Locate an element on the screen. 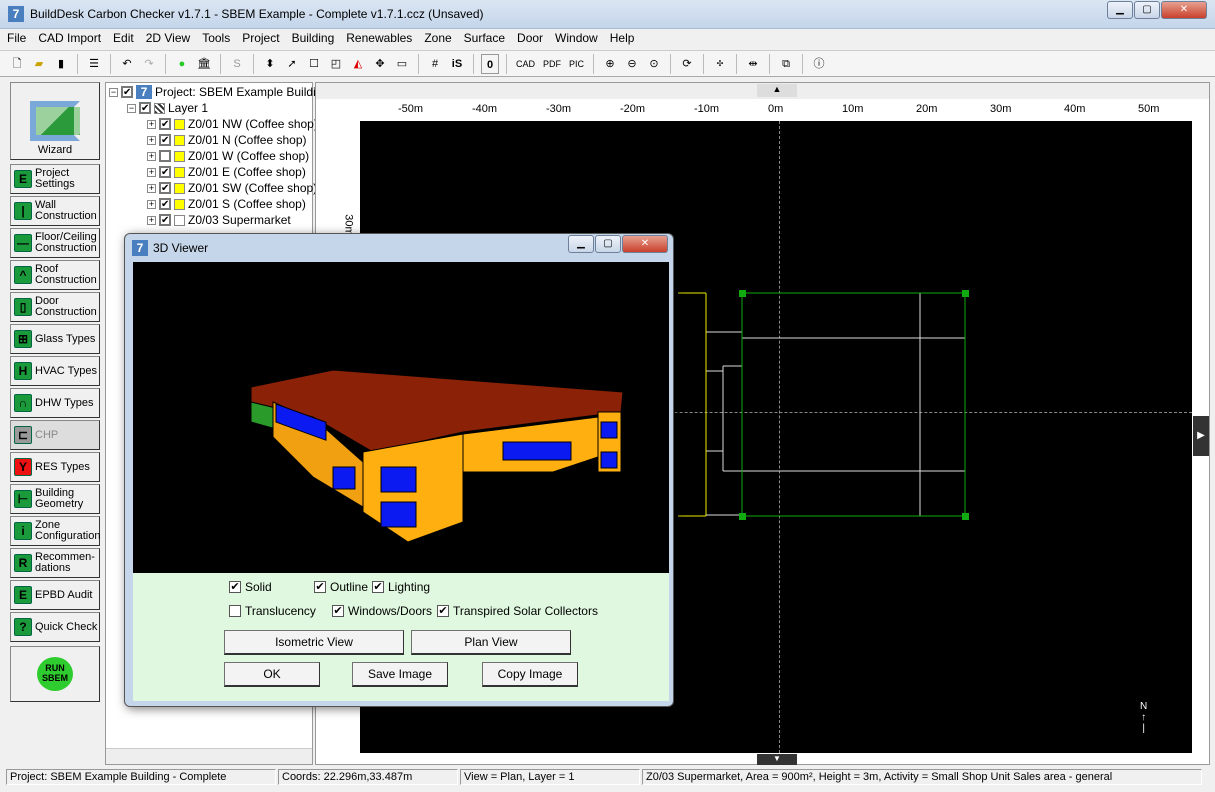 The image size is (1215, 792). menu-project: Project is located at coordinates (259, 37).